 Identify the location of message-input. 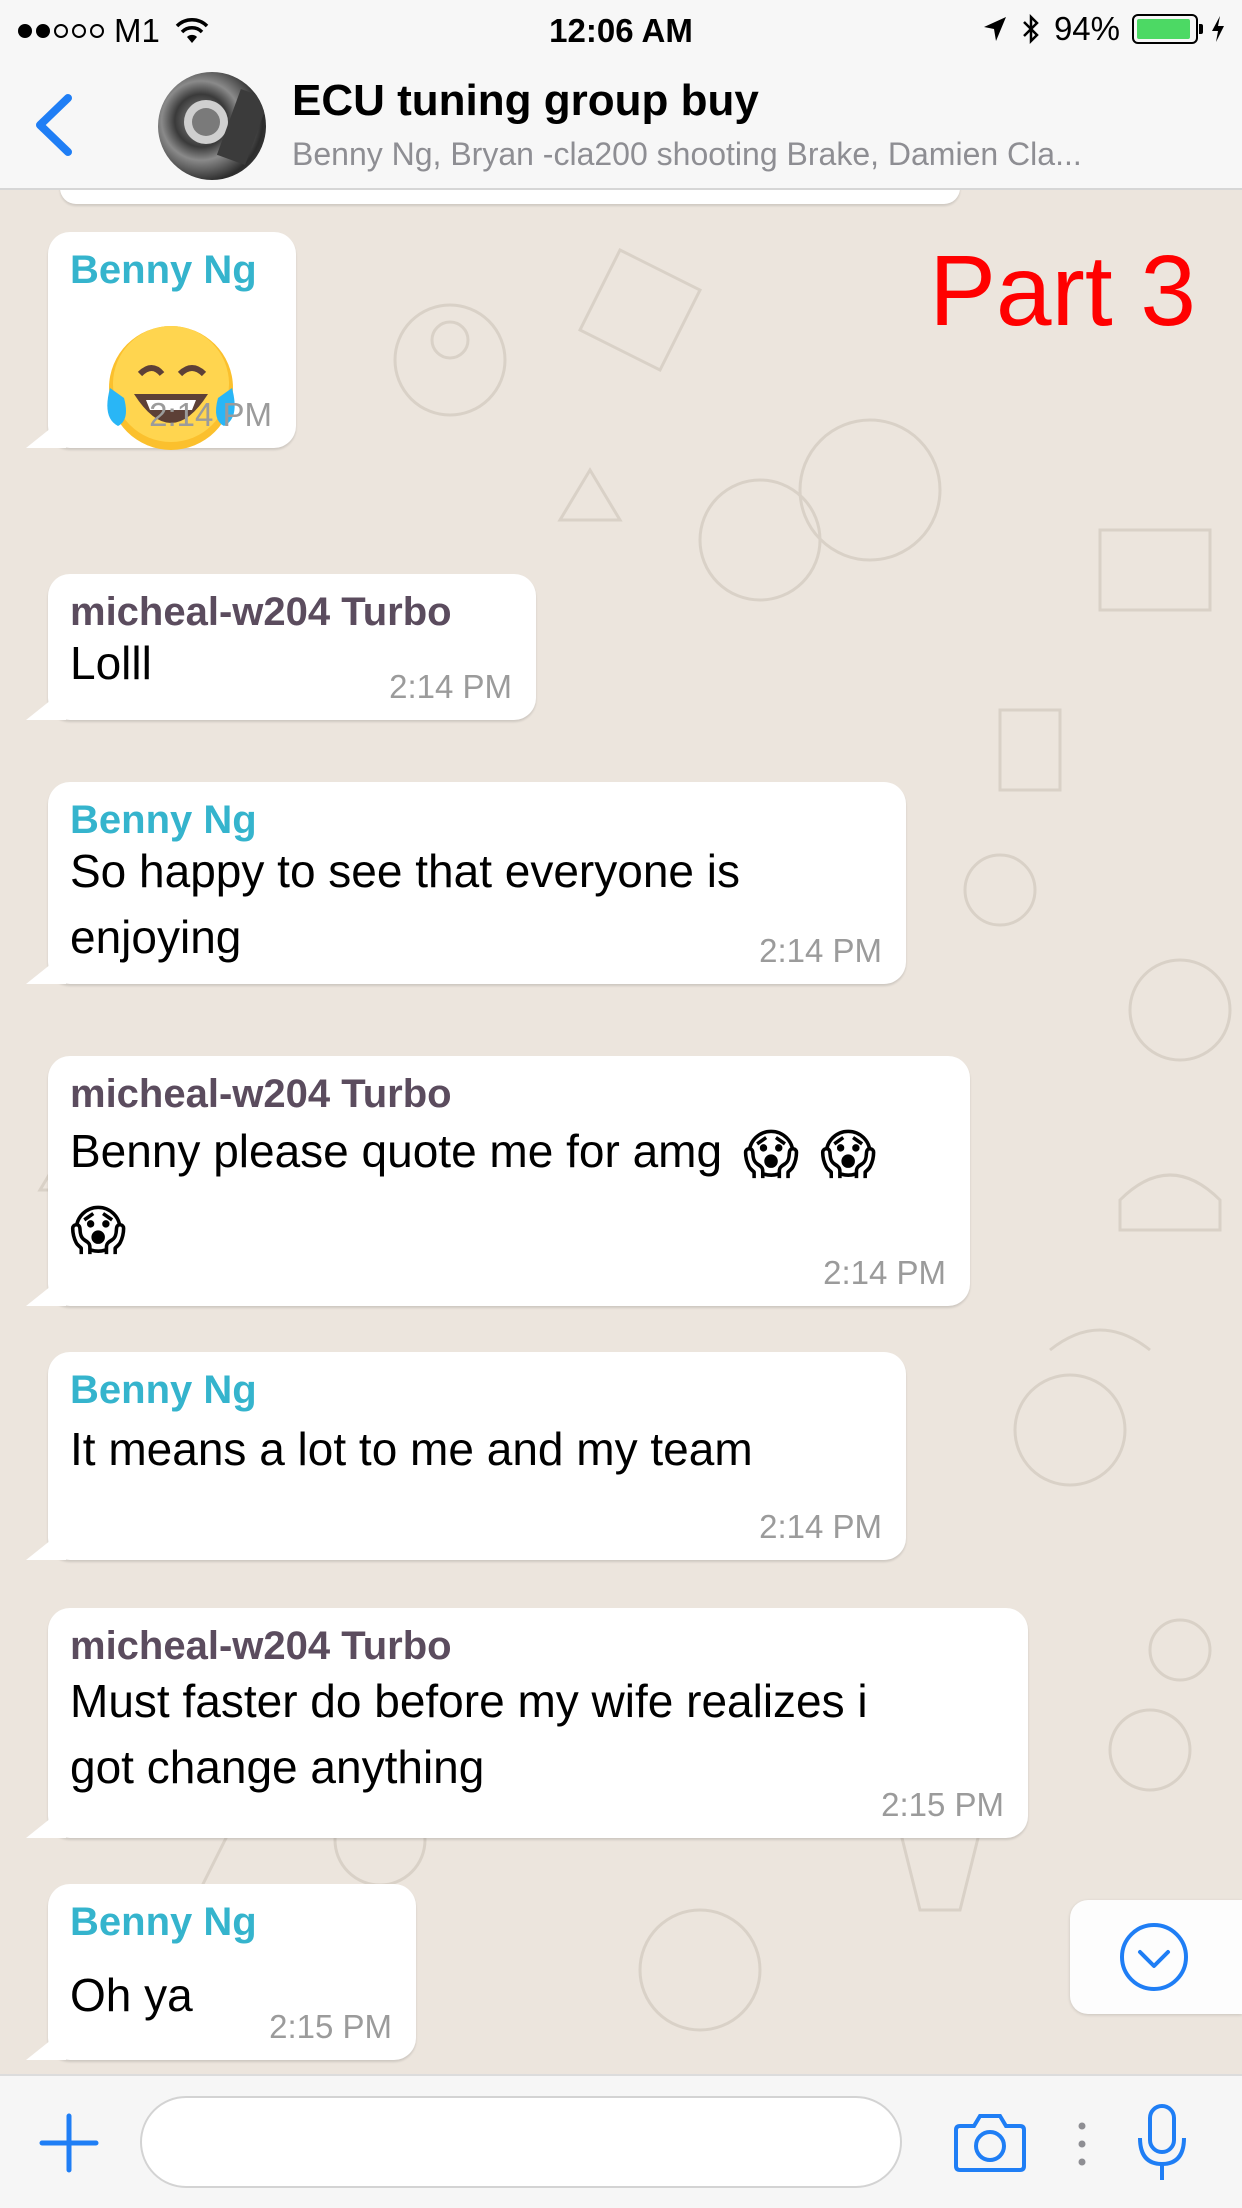
(521, 2142).